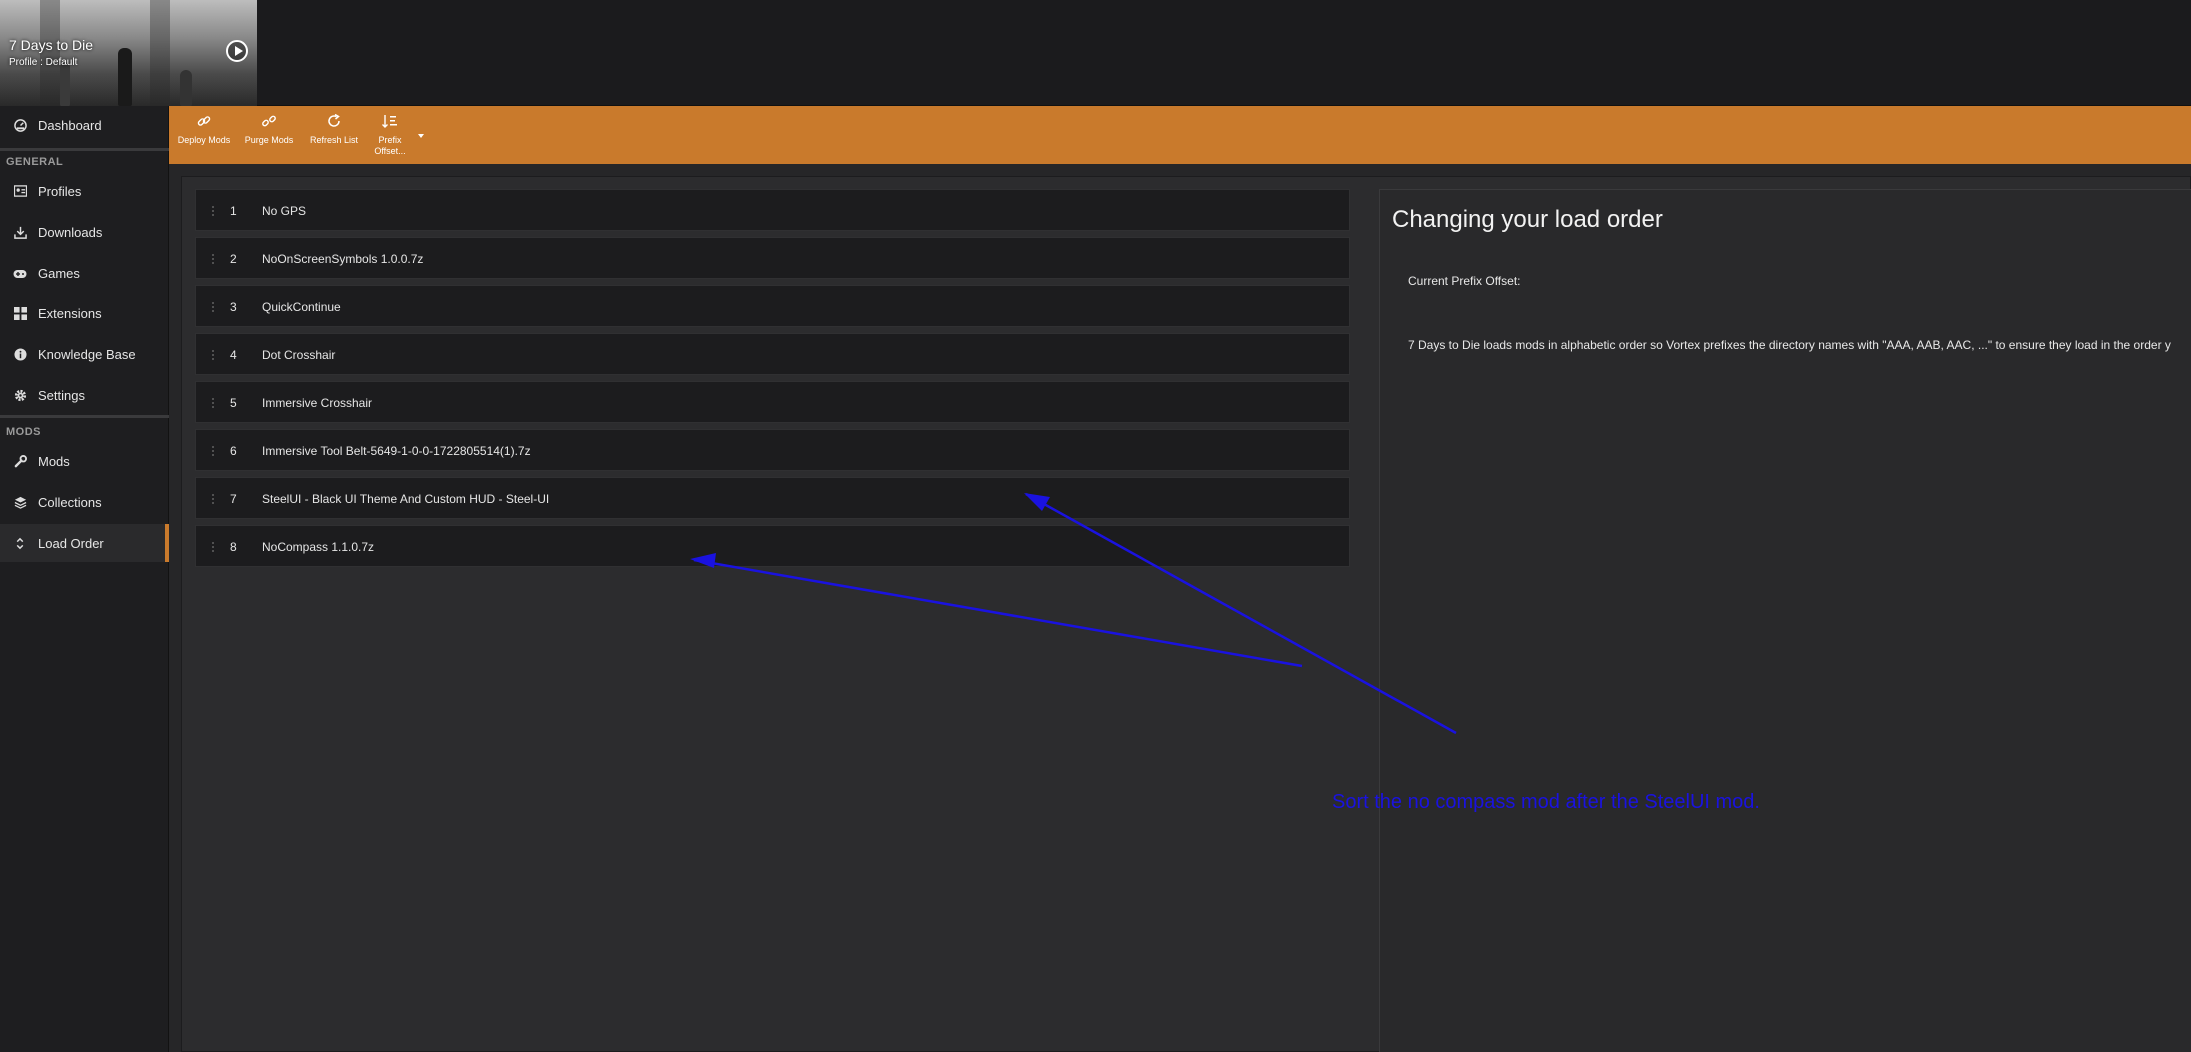 The height and width of the screenshot is (1052, 2191). I want to click on sidebar-item-label: Settings, so click(61, 395).